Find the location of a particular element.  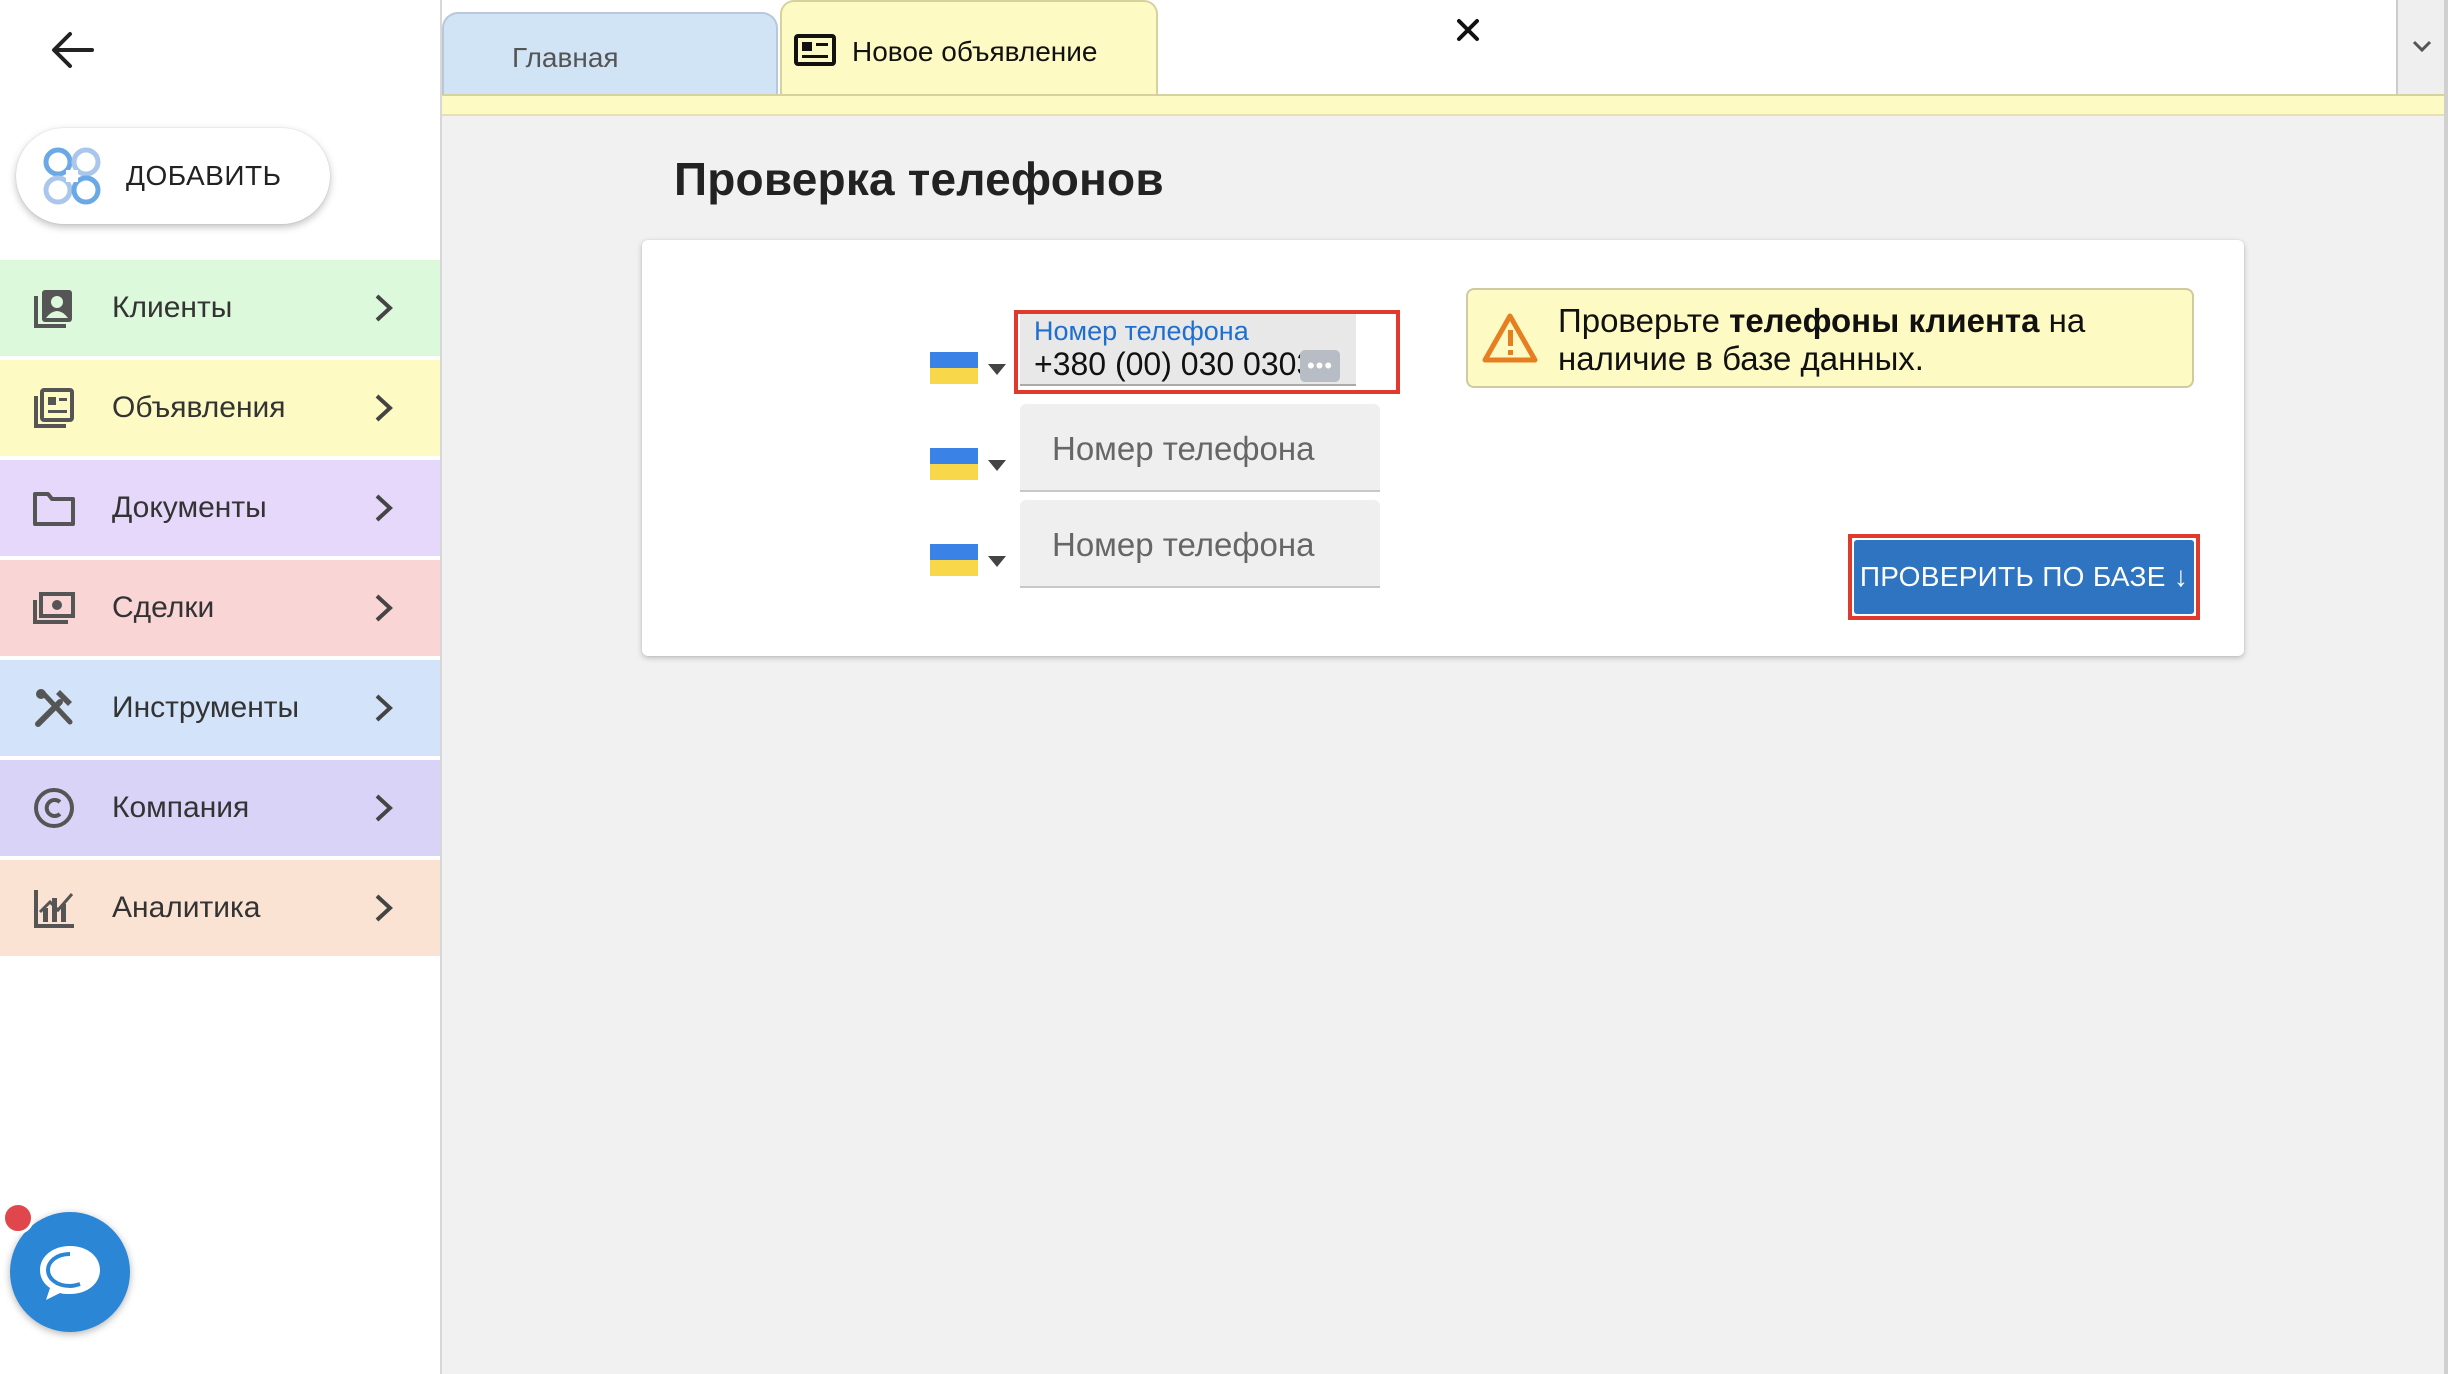

chevron-down-icon is located at coordinates (2422, 46).